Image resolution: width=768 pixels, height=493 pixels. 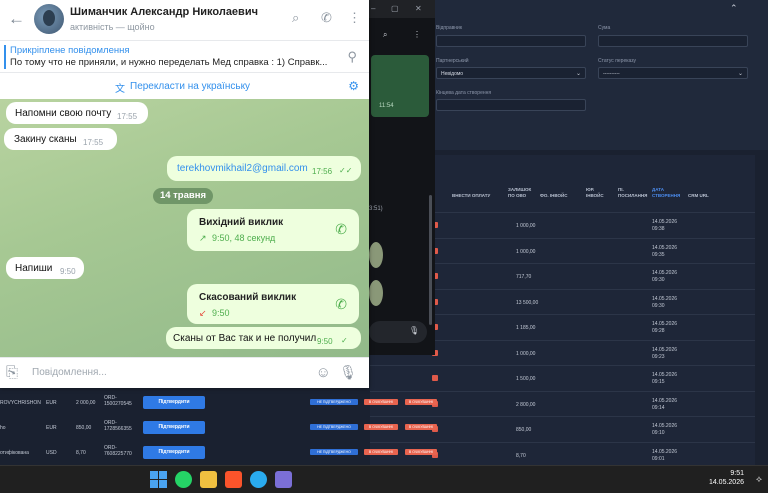 I want to click on translate-label: Перекласти на українську, so click(x=190, y=86).